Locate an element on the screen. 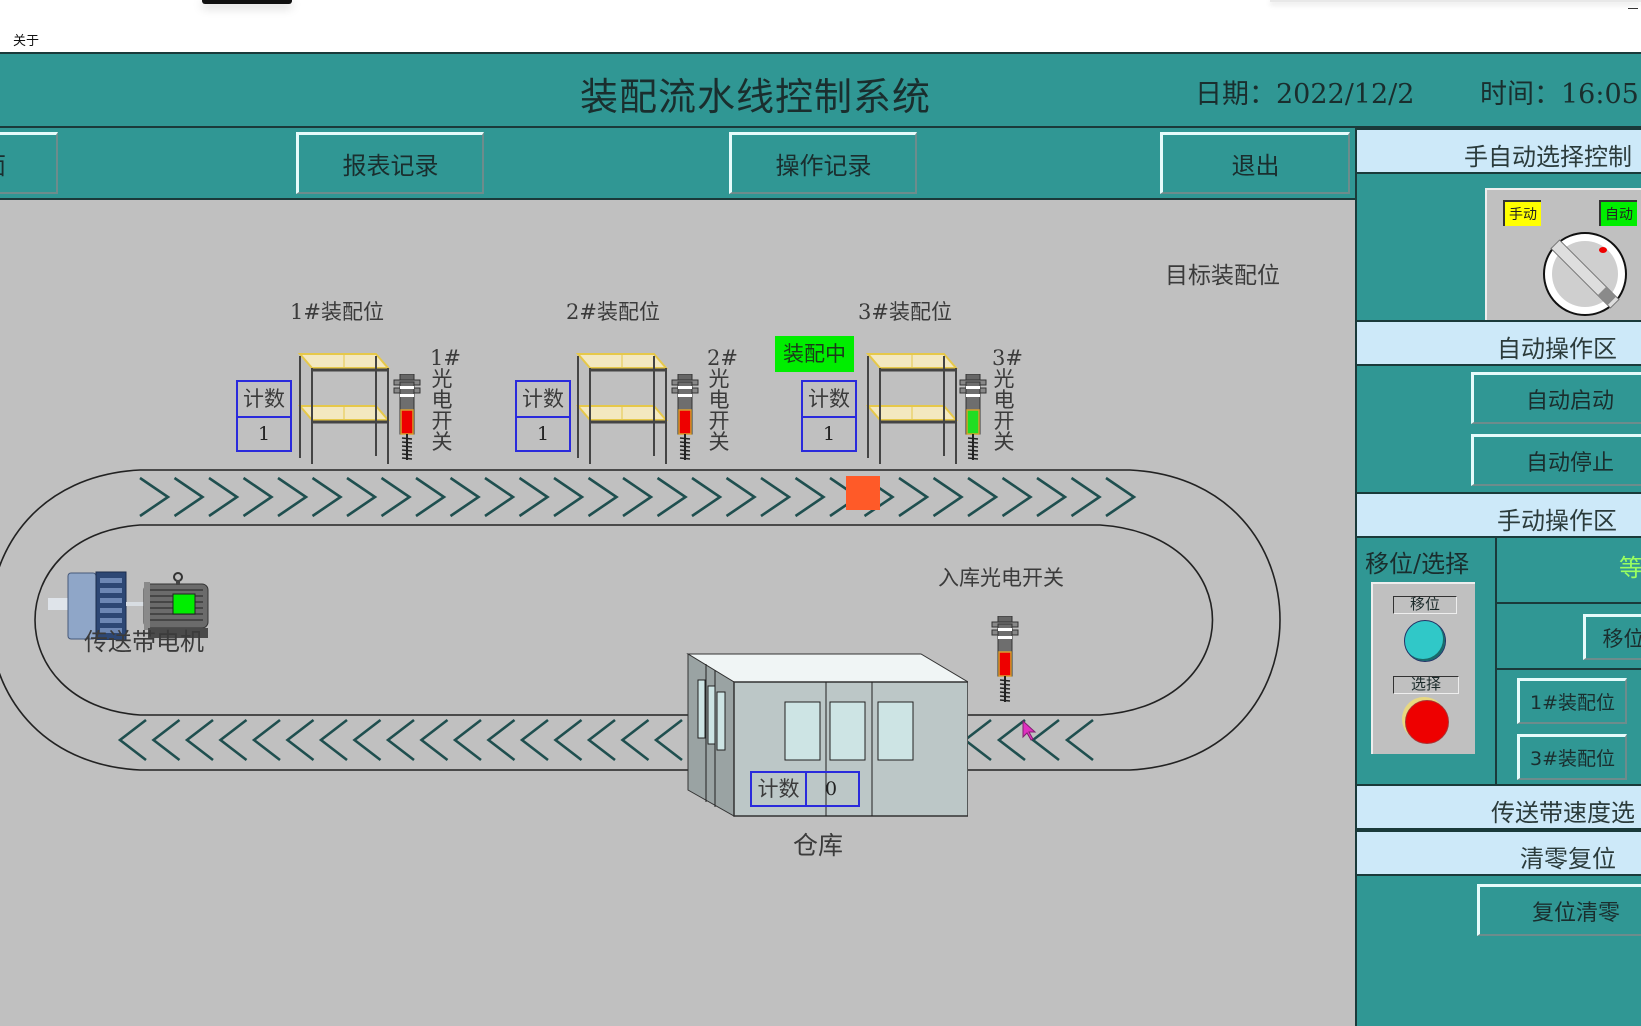  app-title: 装配流水线控制系统 is located at coordinates (756, 97).